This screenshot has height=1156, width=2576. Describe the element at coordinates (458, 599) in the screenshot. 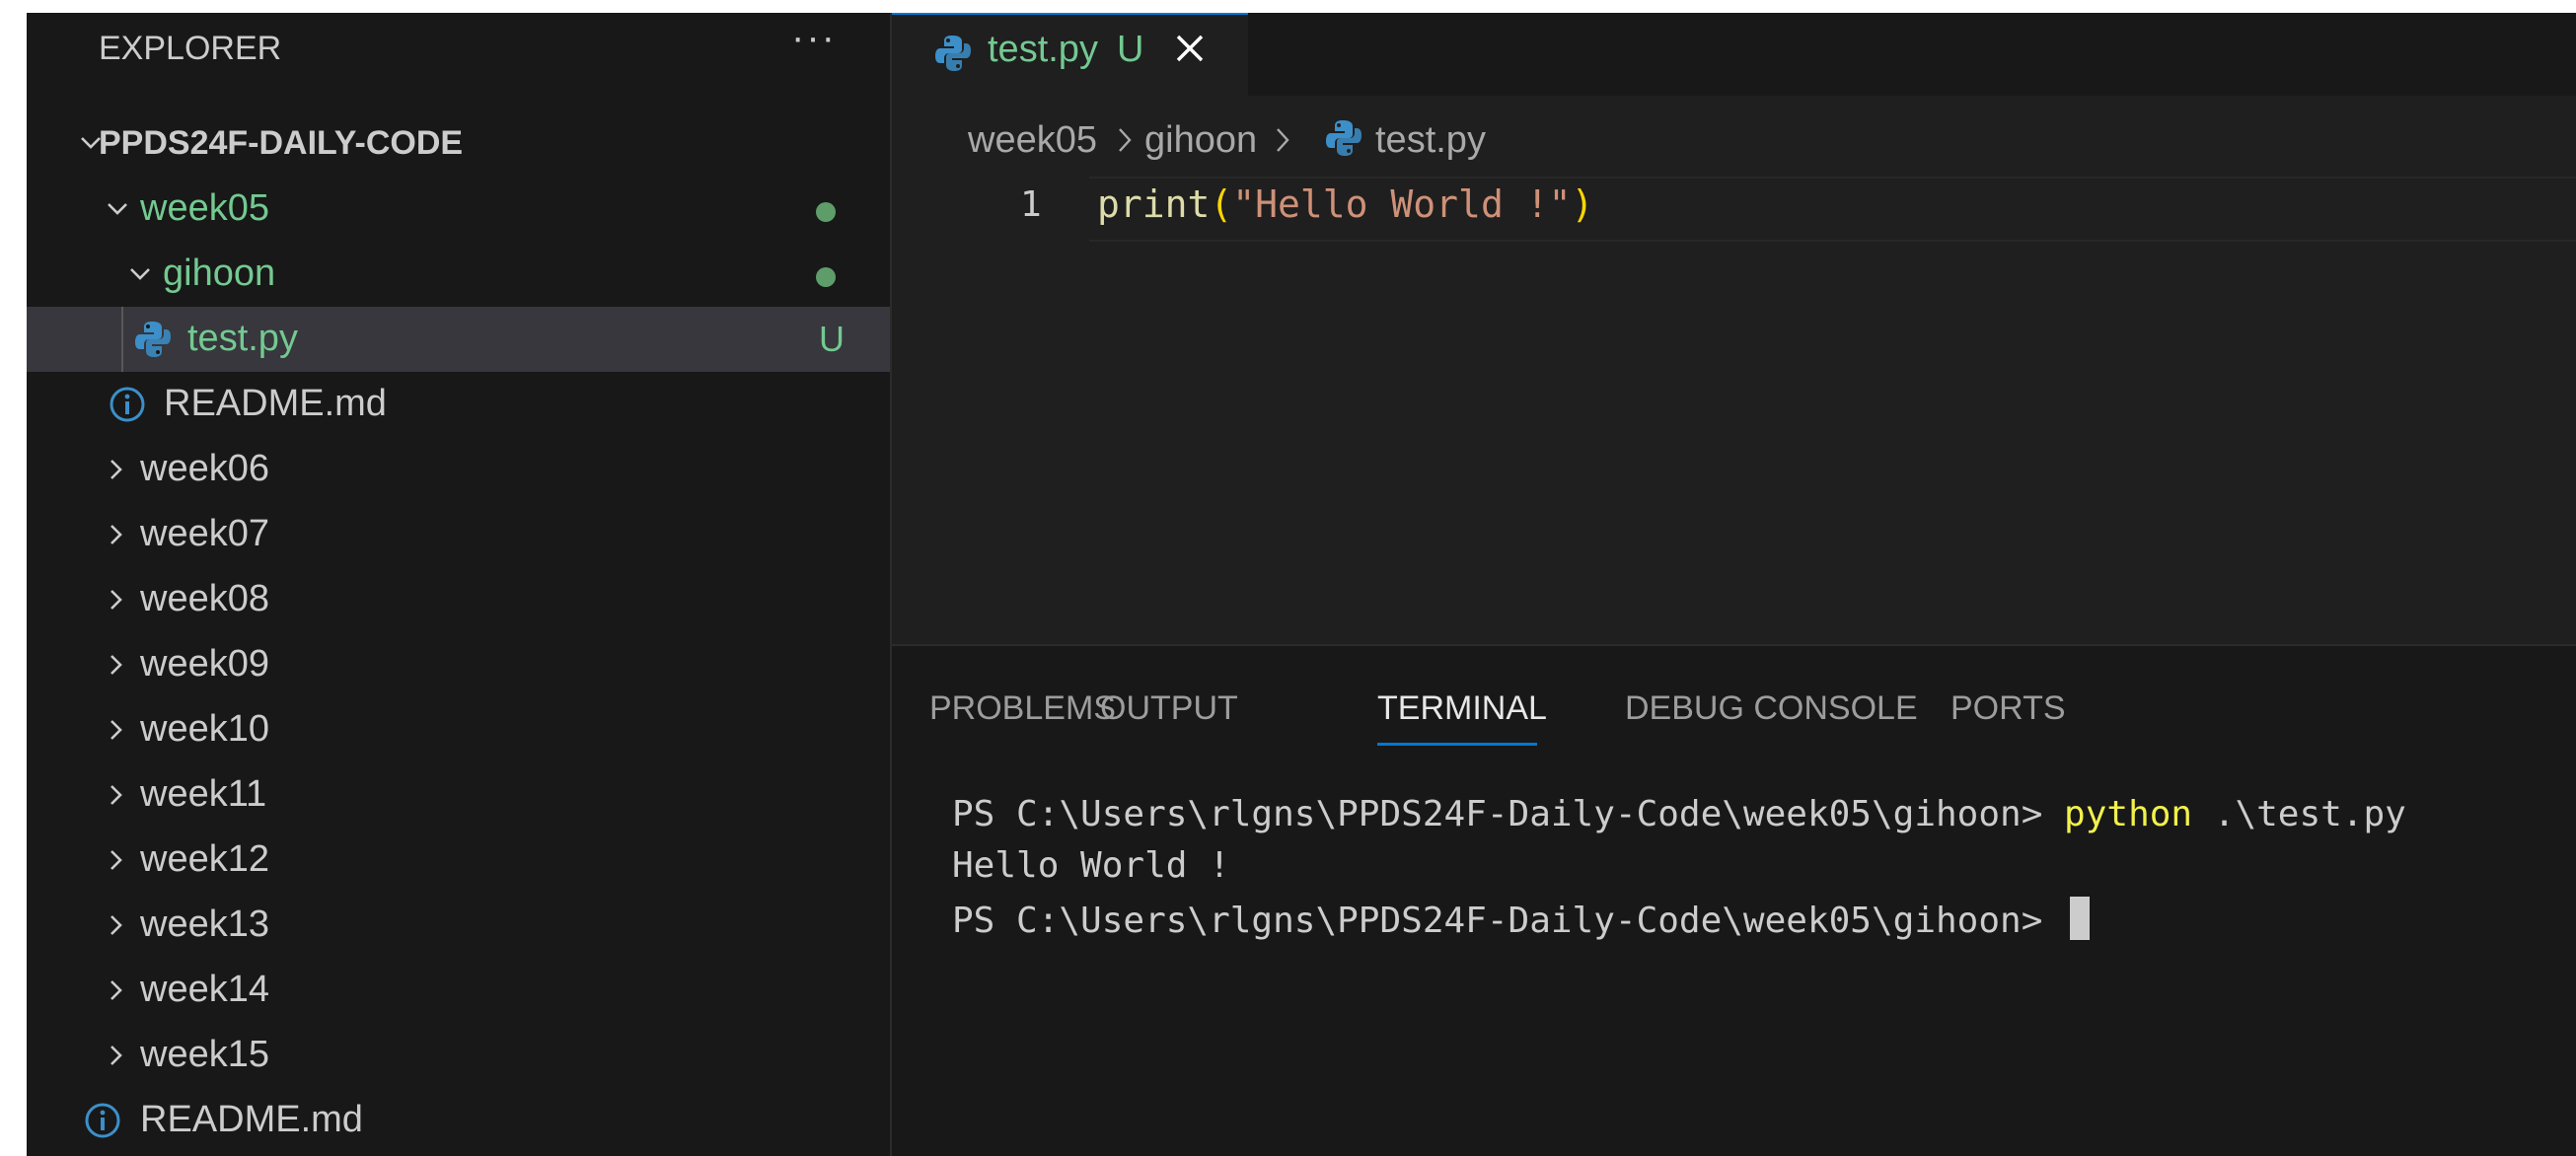

I see `tree-item-week08: week08` at that location.